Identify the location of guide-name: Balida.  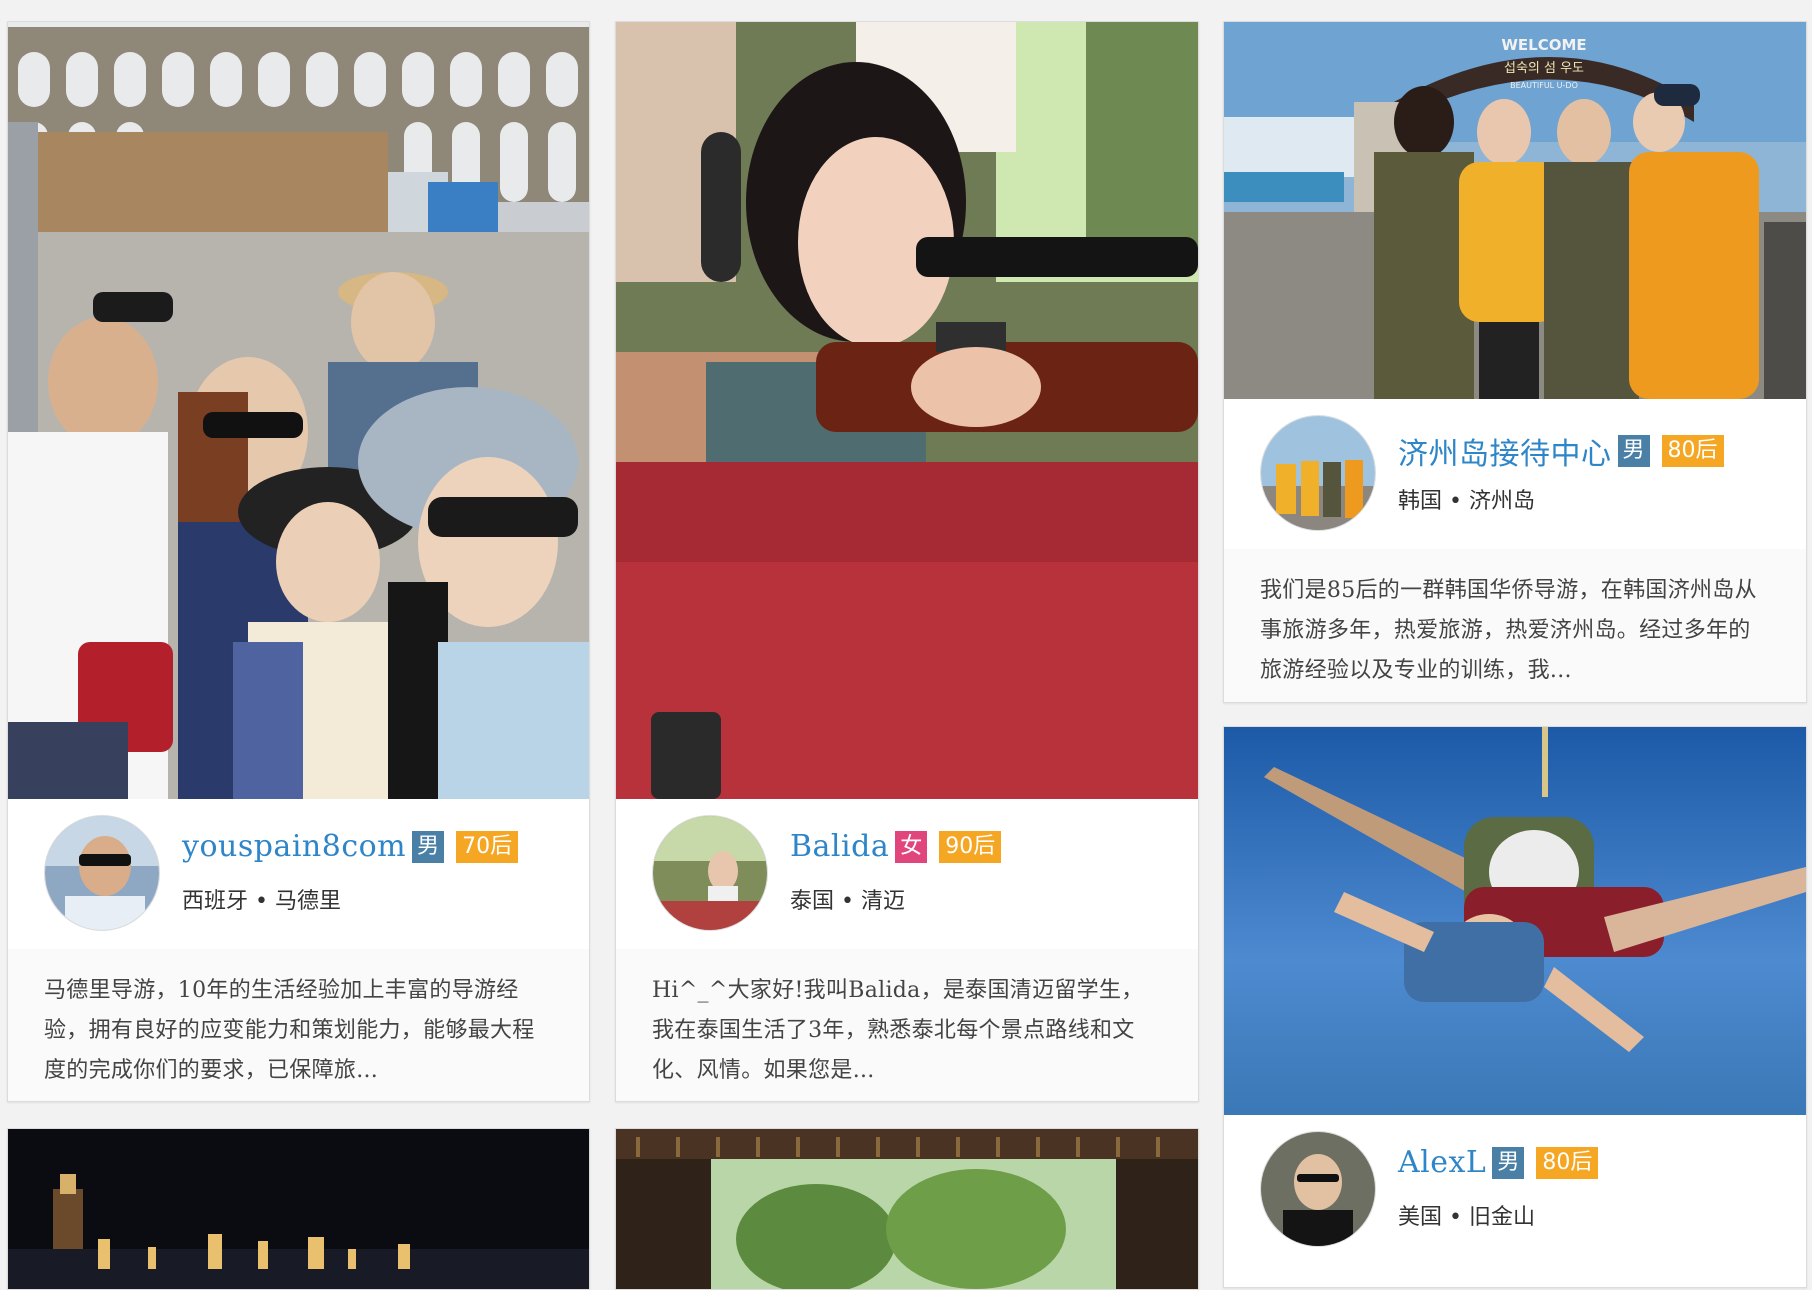
(839, 846).